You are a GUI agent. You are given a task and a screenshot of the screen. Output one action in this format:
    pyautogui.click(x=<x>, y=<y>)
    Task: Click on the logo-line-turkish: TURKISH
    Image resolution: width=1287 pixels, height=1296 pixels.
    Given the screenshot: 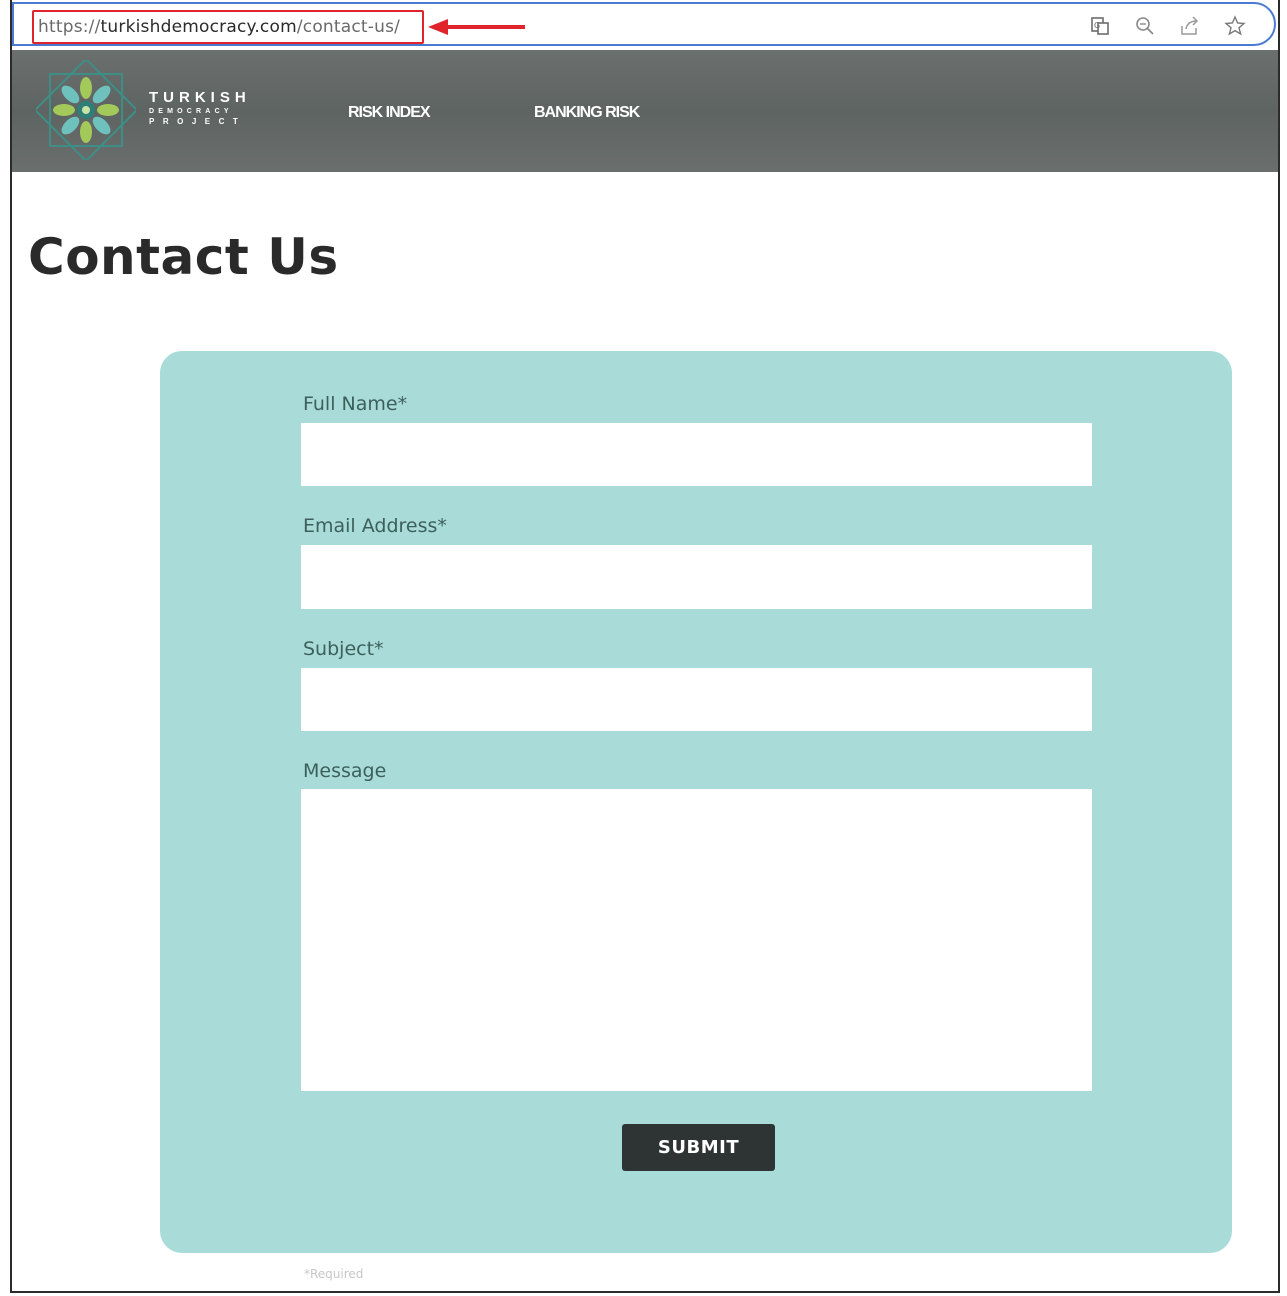 What is the action you would take?
    pyautogui.click(x=200, y=97)
    